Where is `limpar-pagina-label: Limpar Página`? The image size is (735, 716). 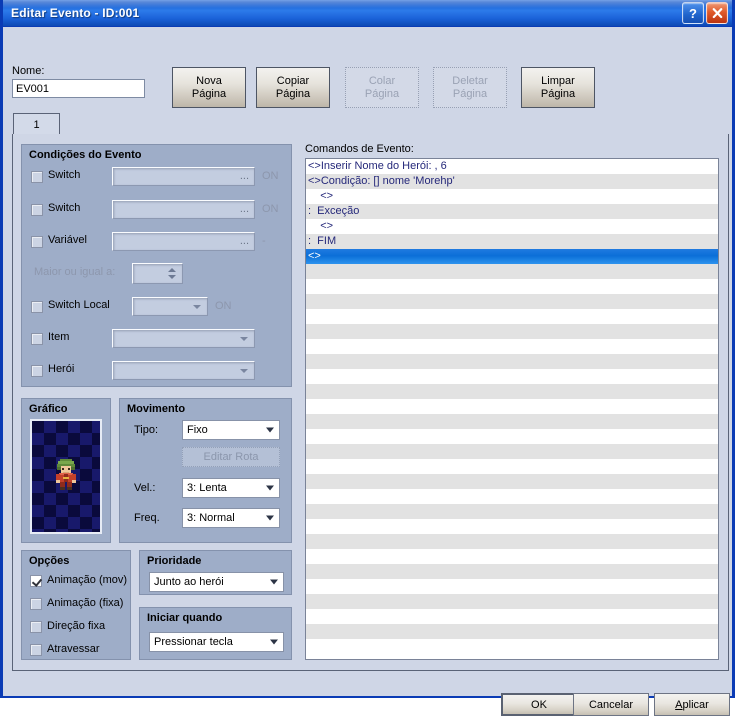
limpar-pagina-label: Limpar Página is located at coordinates (558, 87).